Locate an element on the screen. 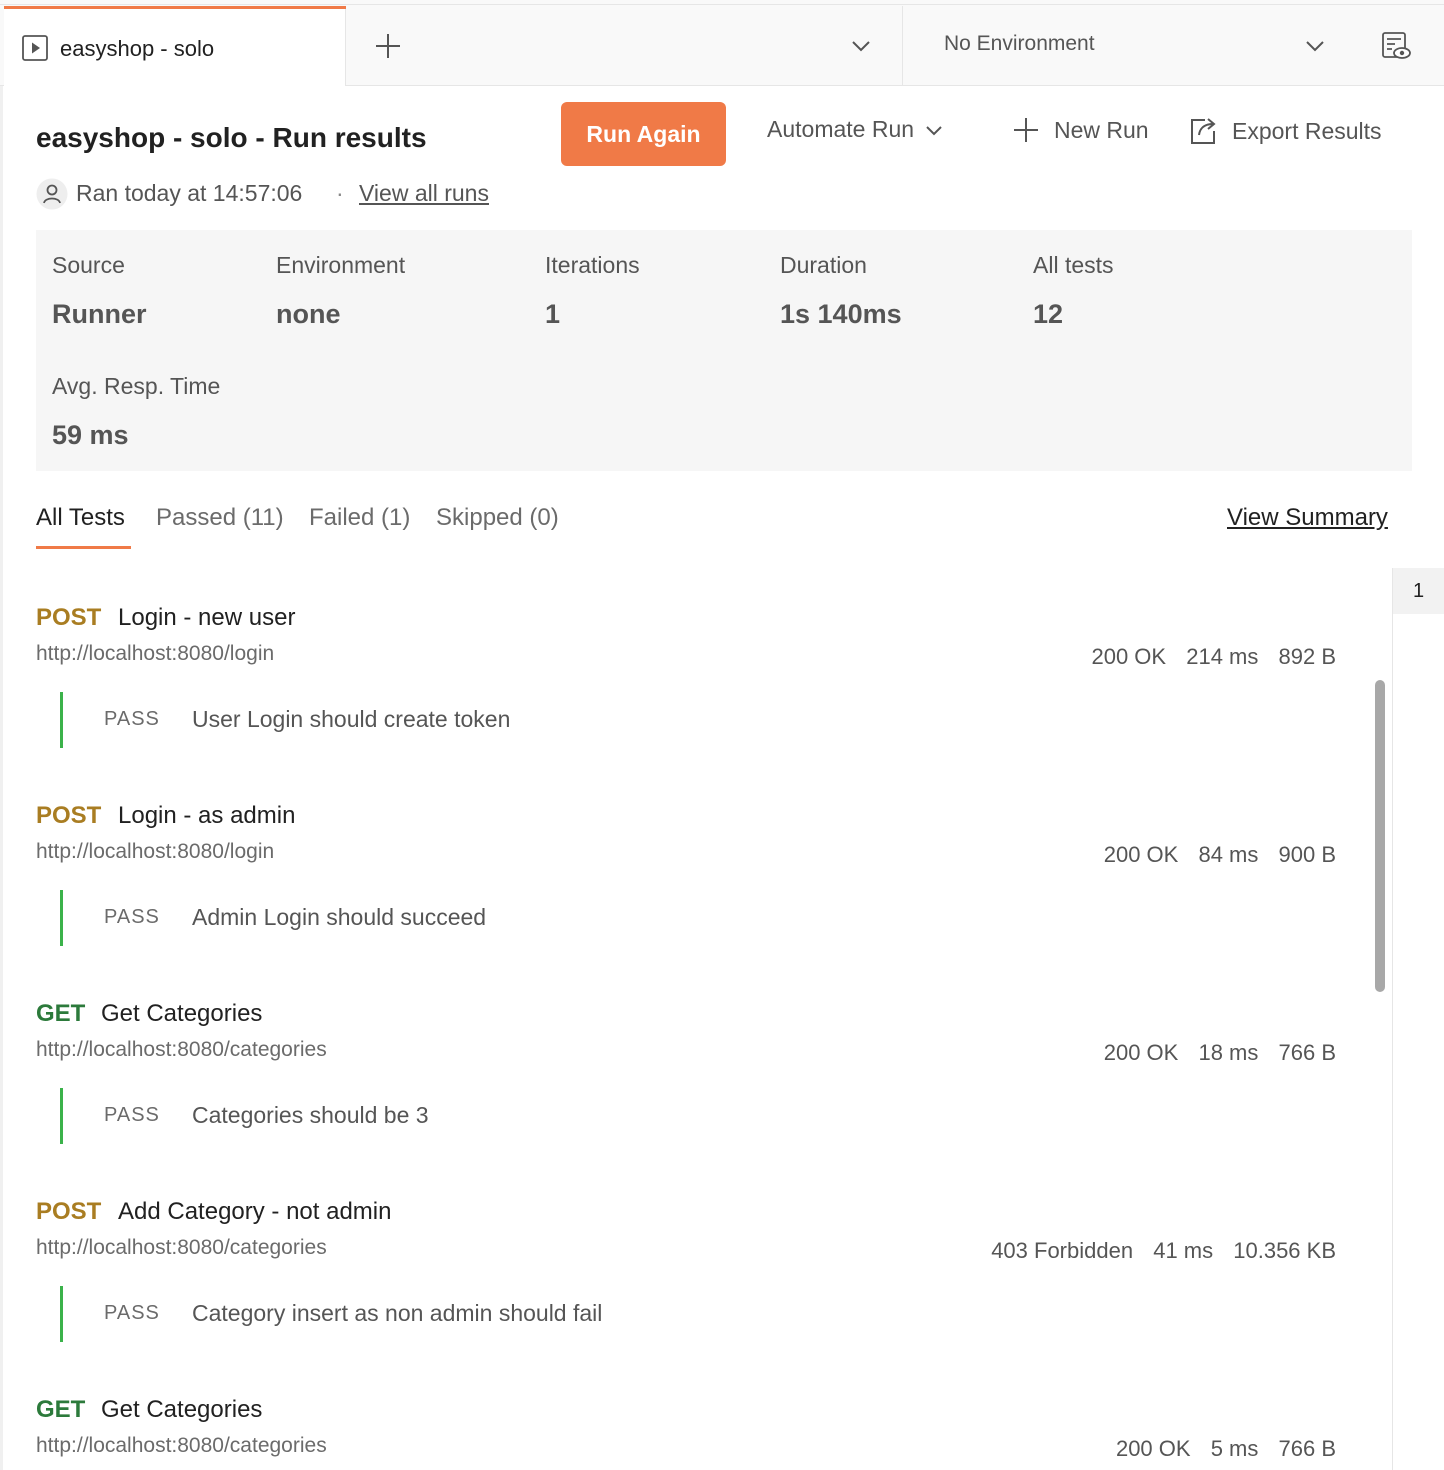 Image resolution: width=1444 pixels, height=1470 pixels. response-meta: 200 OK 84 ms 900 B is located at coordinates (1213, 855).